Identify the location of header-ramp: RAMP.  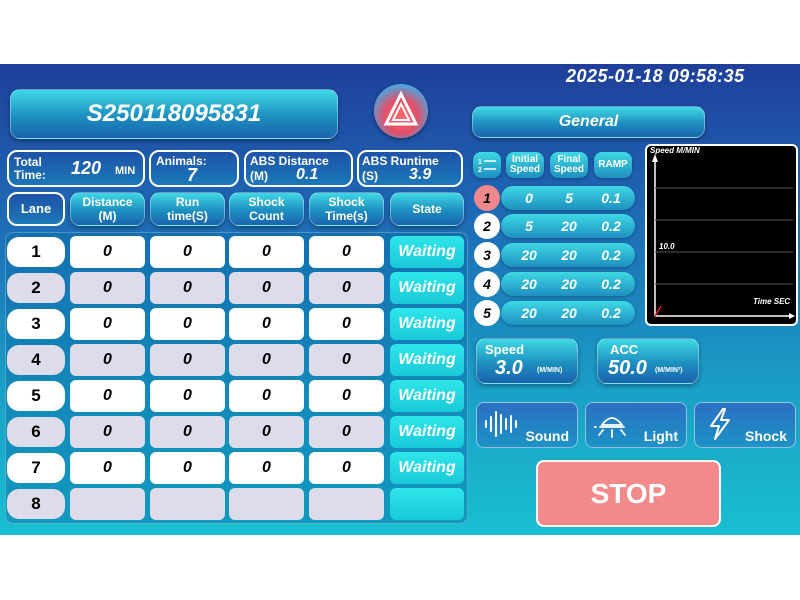
(613, 165).